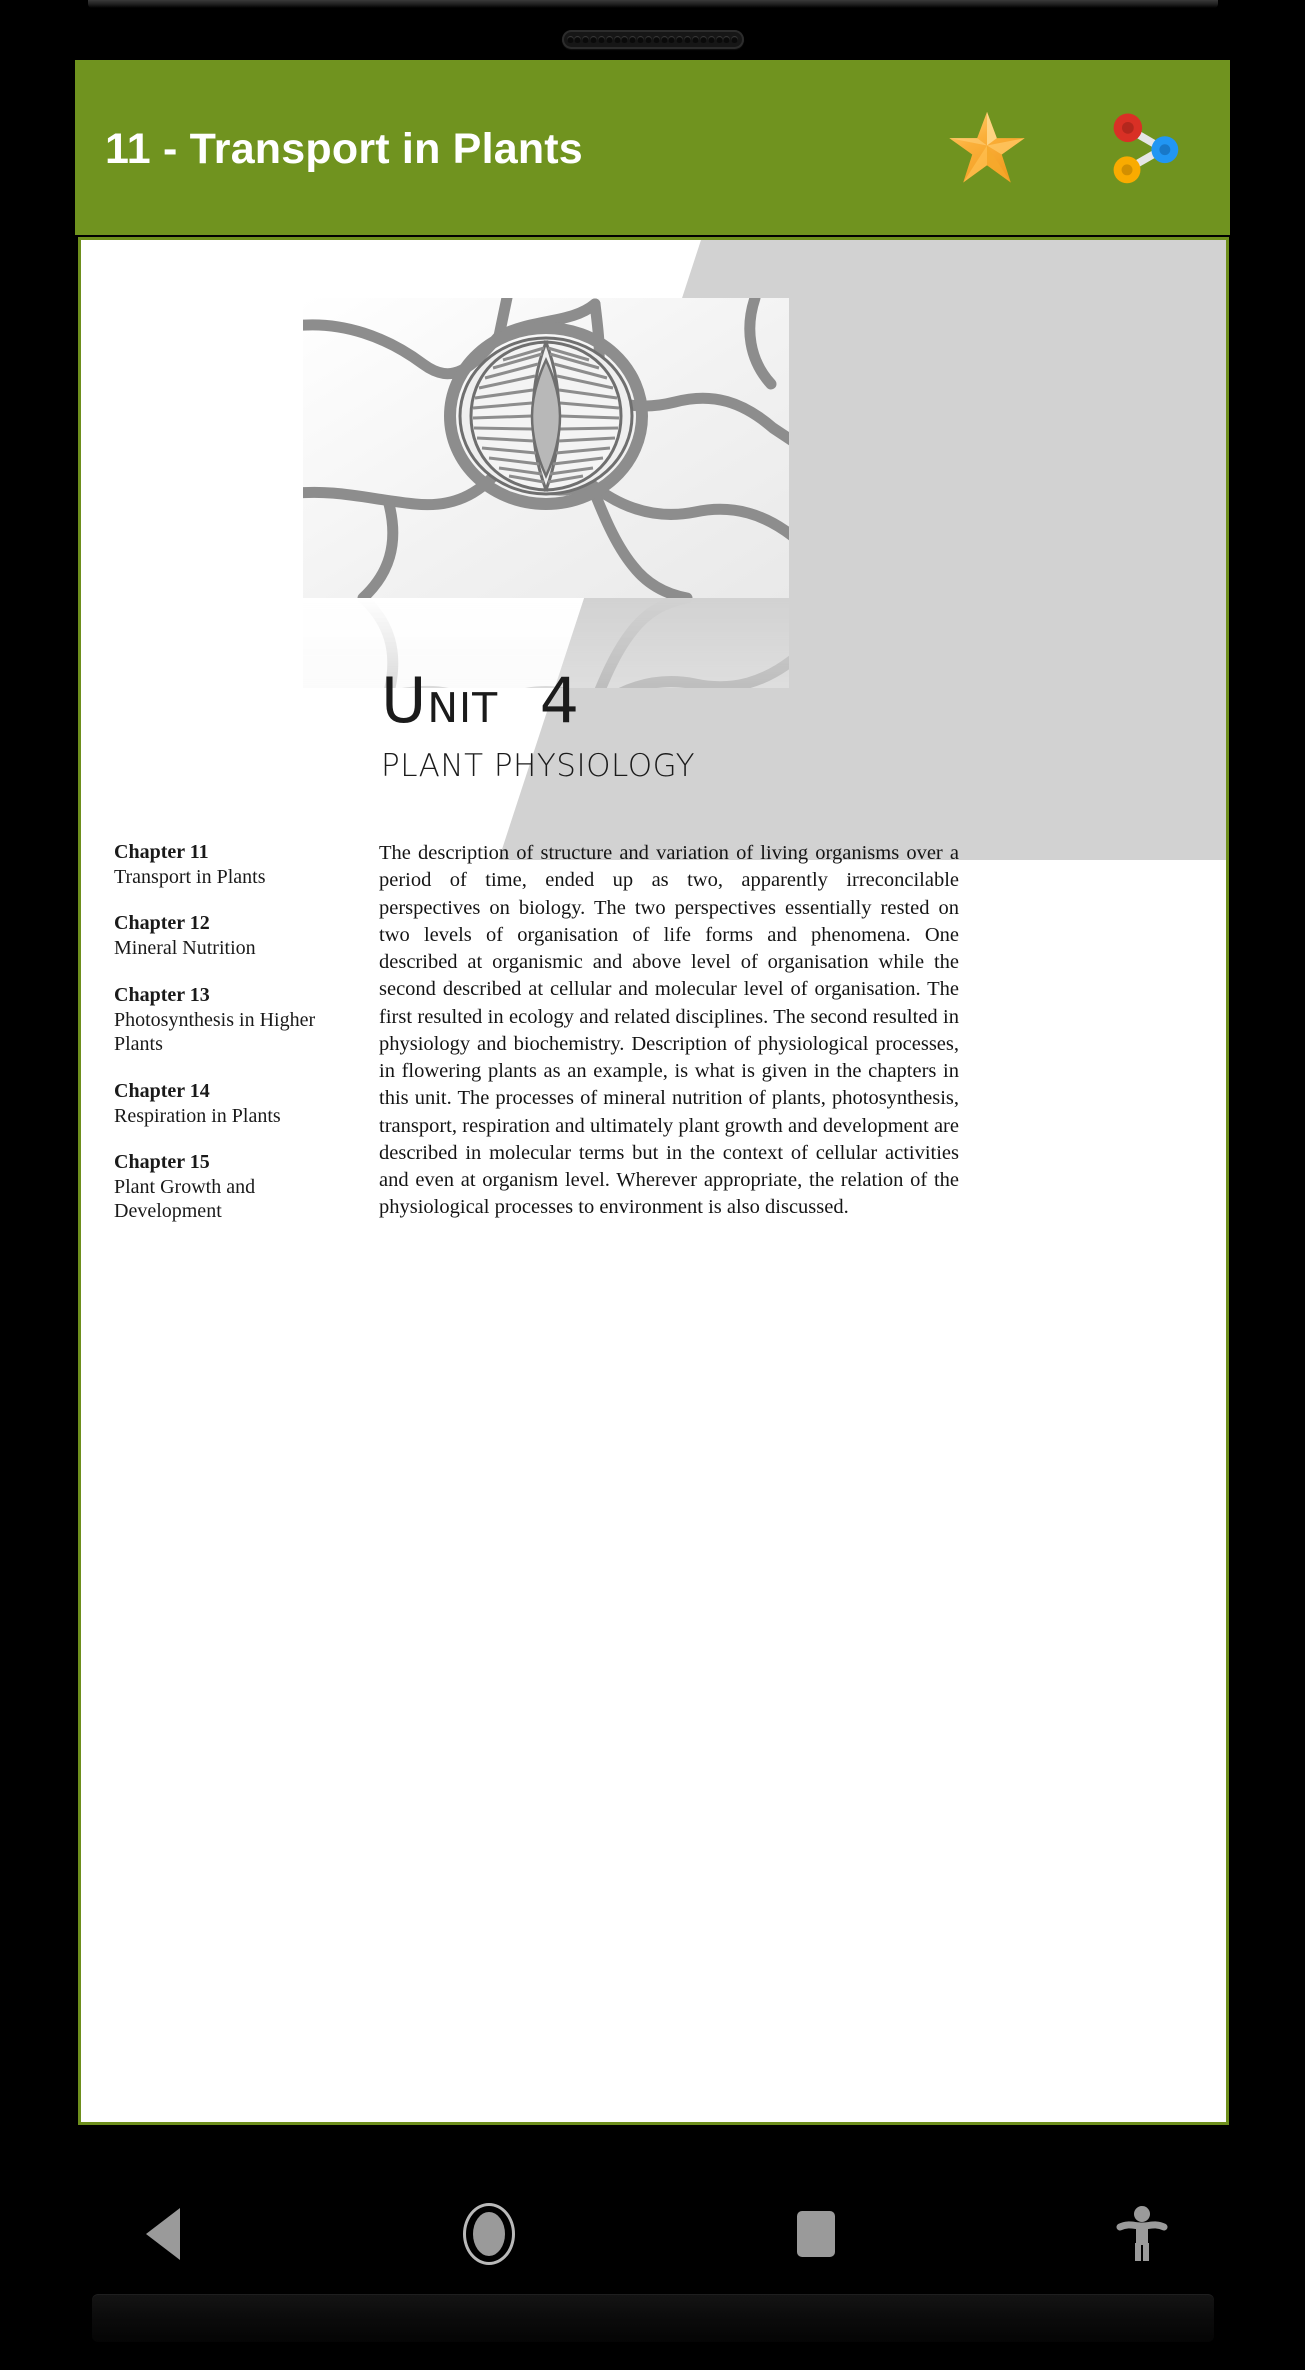 This screenshot has width=1305, height=2370. I want to click on list-item: Chapter 11 Transport in Plants, so click(225, 864).